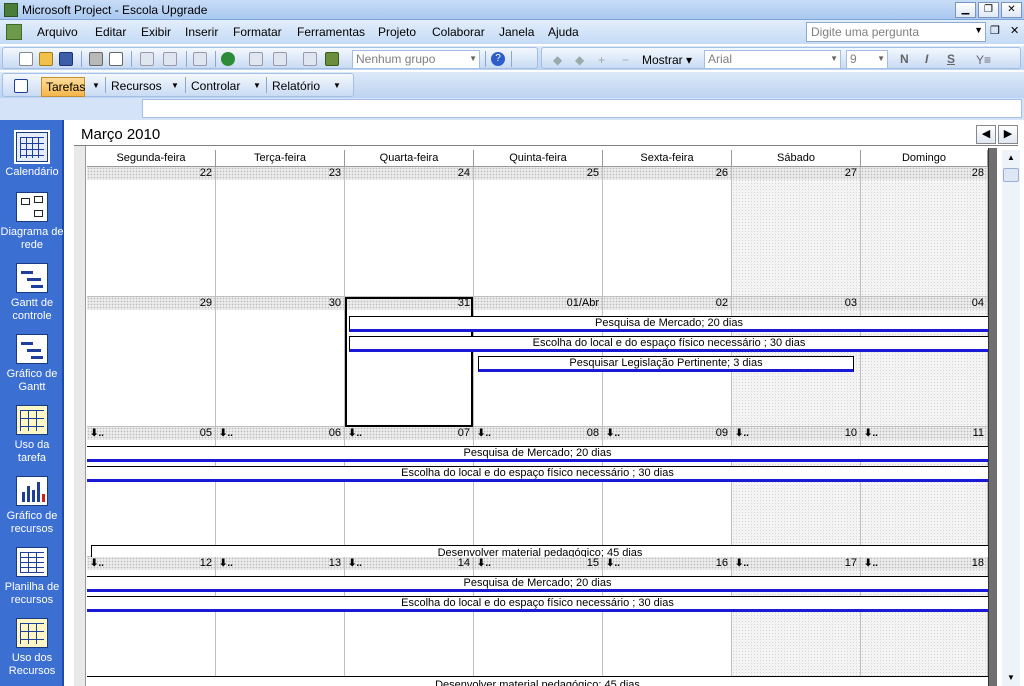  I want to click on view-diagrama-rede: Diagrama de rede, so click(32, 222).